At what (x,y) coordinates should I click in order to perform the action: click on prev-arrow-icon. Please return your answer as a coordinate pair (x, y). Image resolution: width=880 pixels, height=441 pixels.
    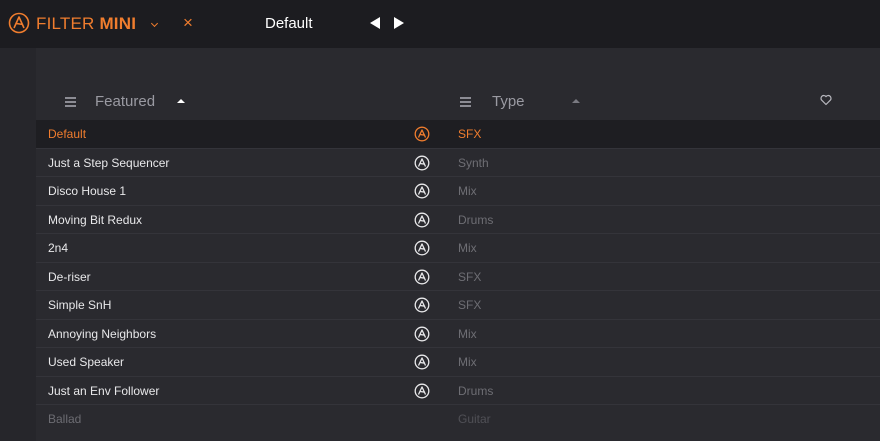
    Looking at the image, I should click on (375, 23).